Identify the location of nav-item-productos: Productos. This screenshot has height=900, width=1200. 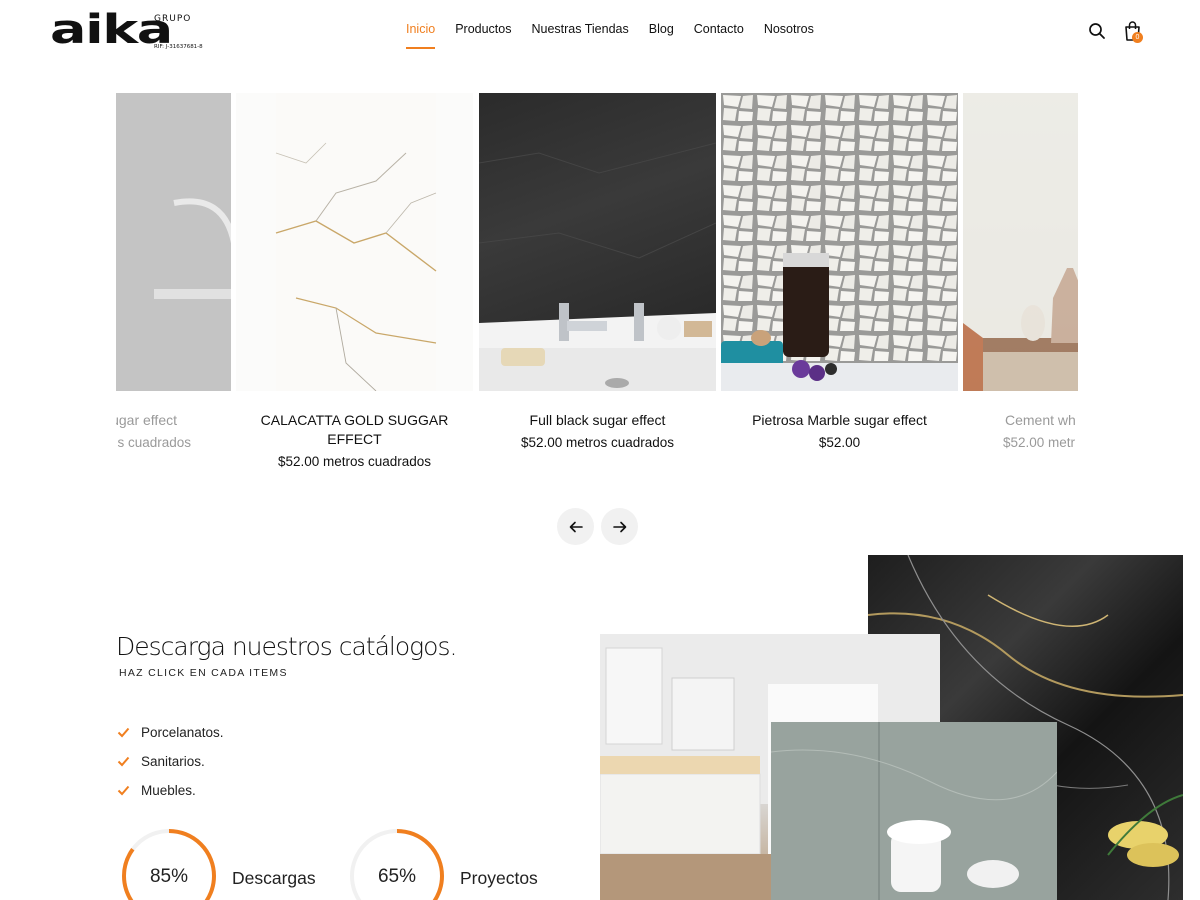
(483, 29).